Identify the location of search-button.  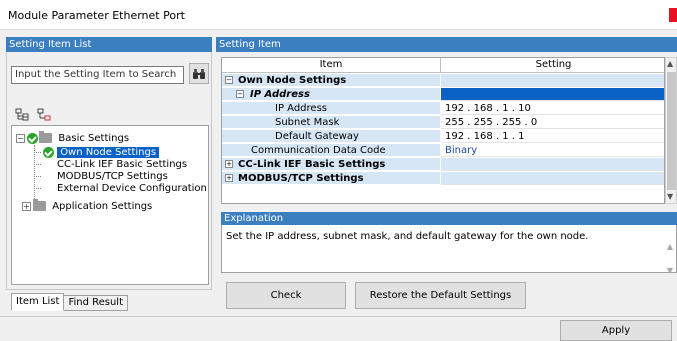
(199, 73).